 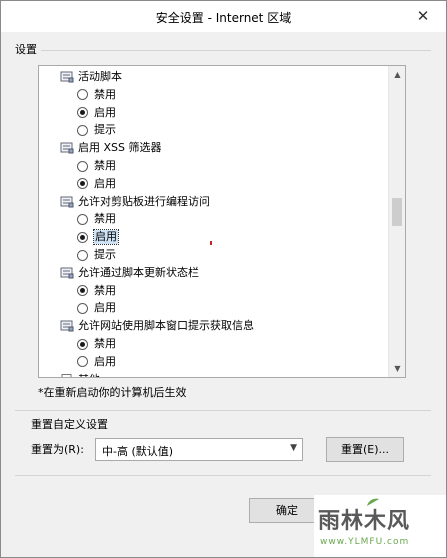 I want to click on setting-category: 启用 XSS 筛选器, so click(x=111, y=148).